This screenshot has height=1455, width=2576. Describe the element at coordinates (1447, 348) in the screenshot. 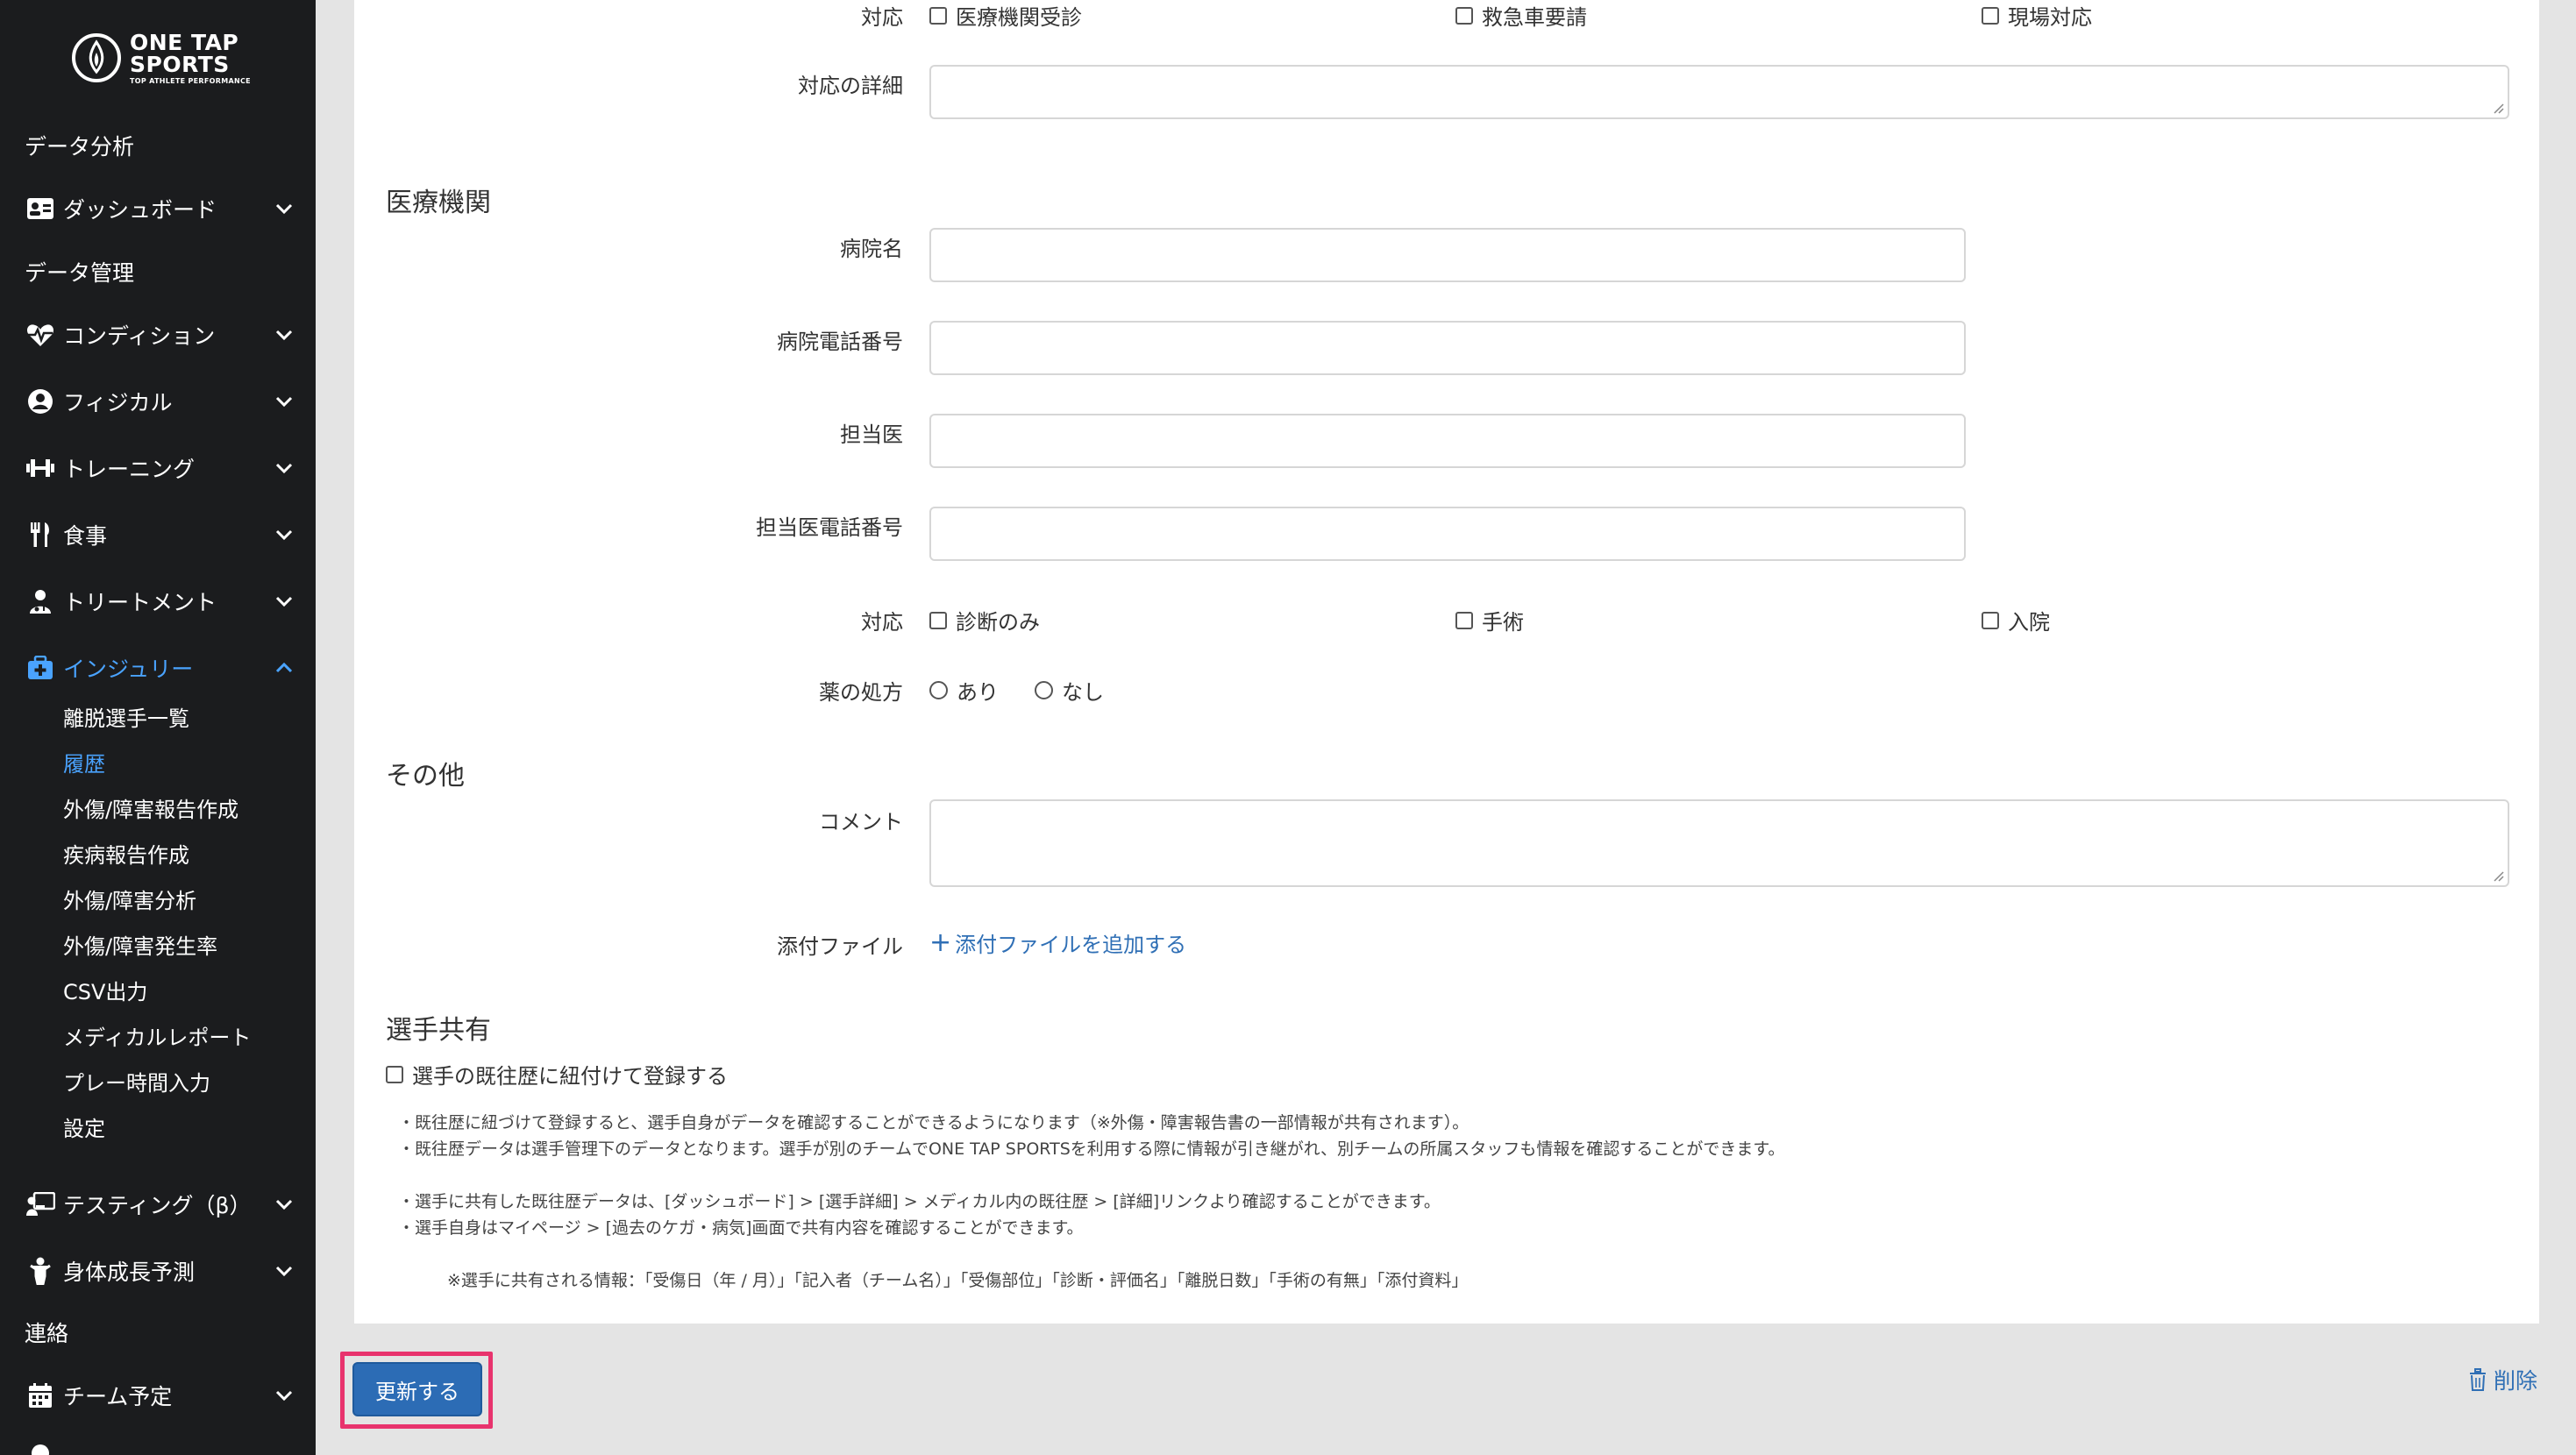

I see `hospital-phone-input` at that location.